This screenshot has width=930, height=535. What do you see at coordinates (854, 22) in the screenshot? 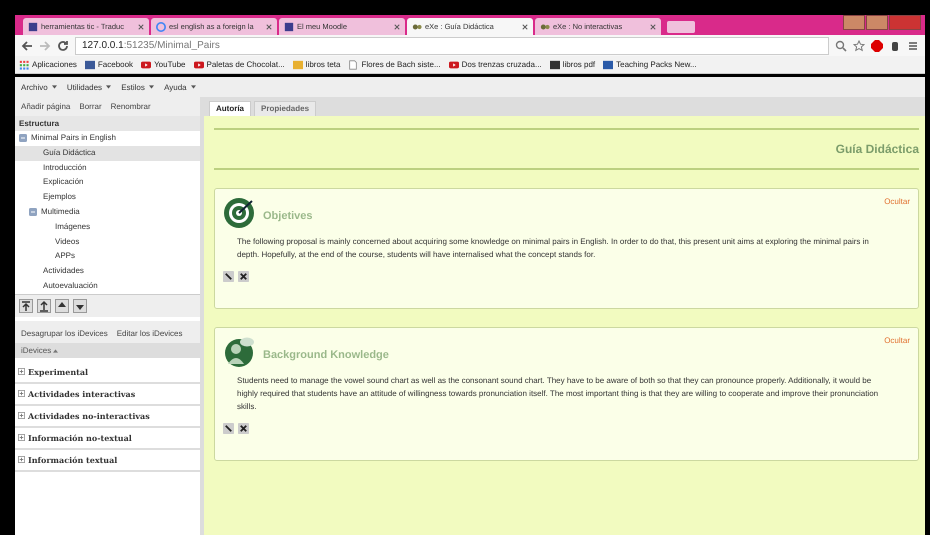
I see `minimize-button` at bounding box center [854, 22].